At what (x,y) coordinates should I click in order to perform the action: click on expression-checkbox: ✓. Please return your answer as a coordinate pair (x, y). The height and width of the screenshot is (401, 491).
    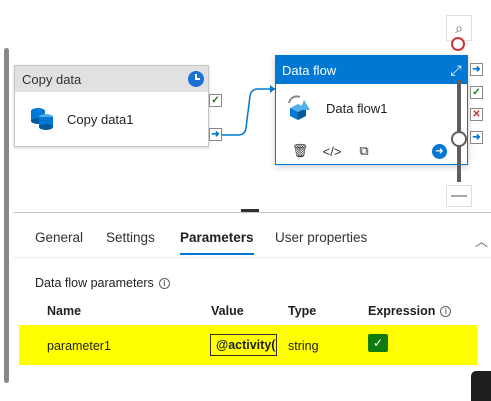
    Looking at the image, I should click on (378, 343).